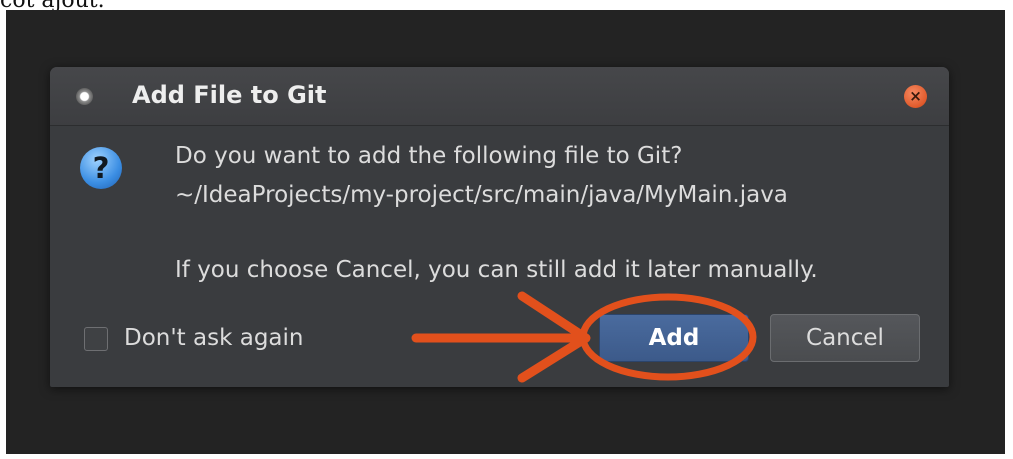  Describe the element at coordinates (674, 338) in the screenshot. I see `add-button: Add` at that location.